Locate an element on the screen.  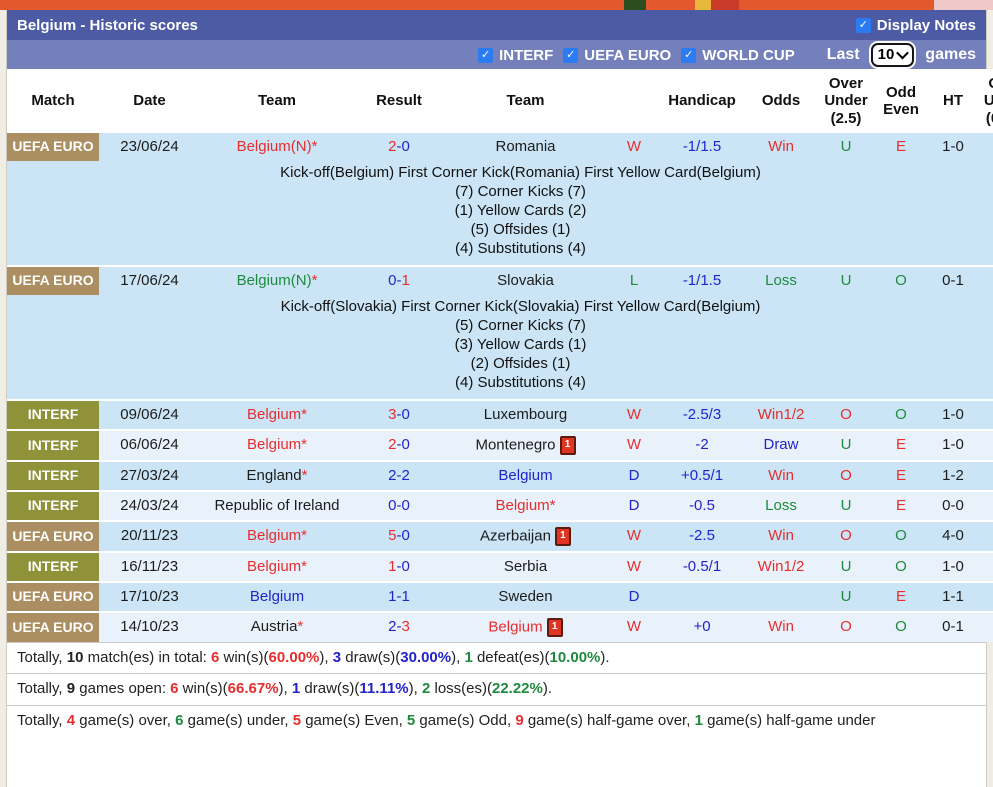
text-part: 1 is located at coordinates (392, 566).